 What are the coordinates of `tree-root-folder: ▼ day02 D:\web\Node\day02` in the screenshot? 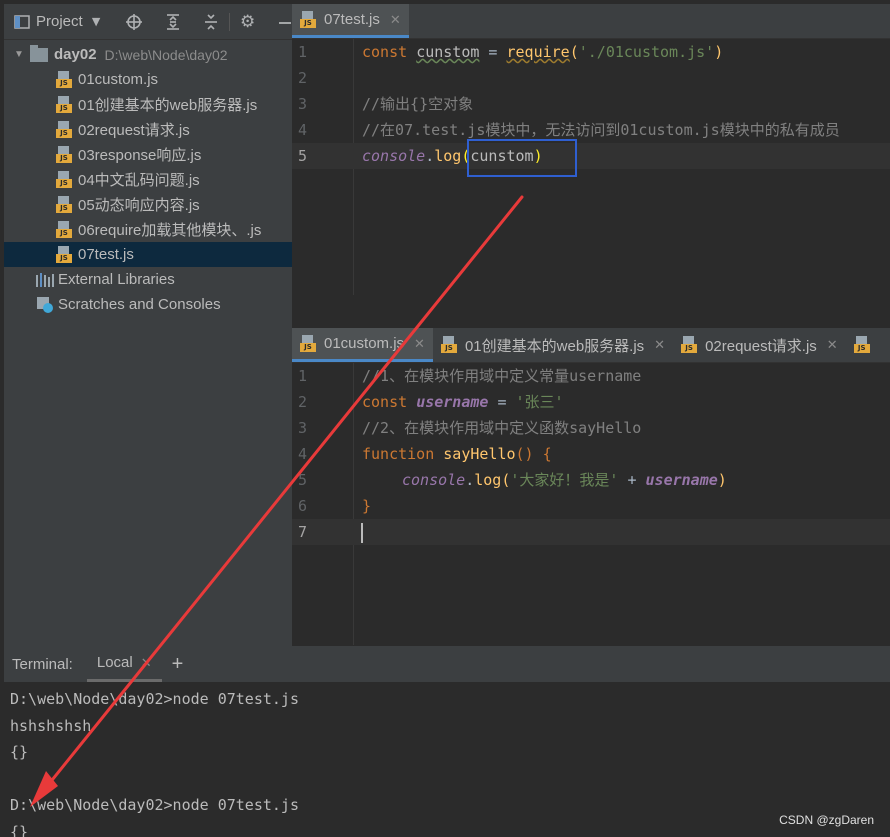 It's located at (148, 54).